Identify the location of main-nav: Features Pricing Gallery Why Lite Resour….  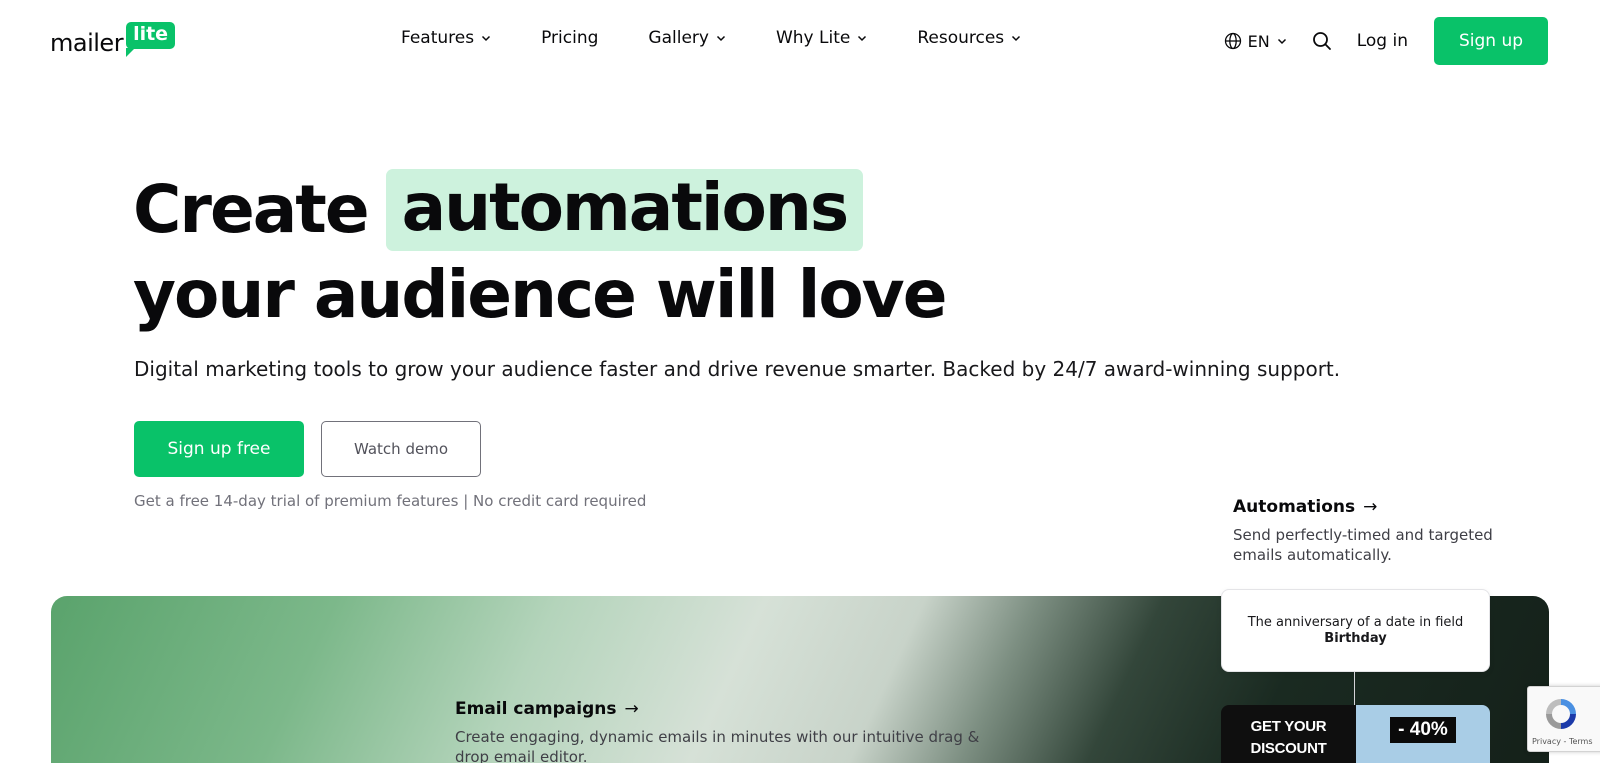
(711, 38).